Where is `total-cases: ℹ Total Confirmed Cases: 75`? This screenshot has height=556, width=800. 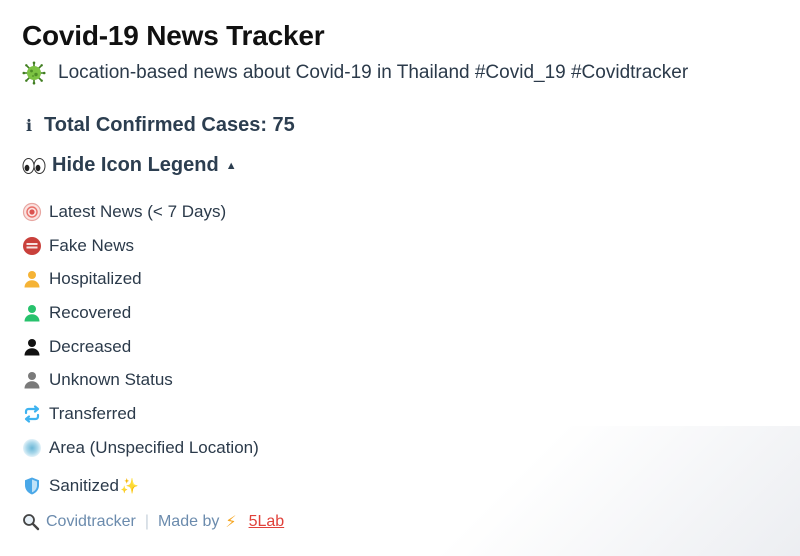 total-cases: ℹ Total Confirmed Cases: 75 is located at coordinates (158, 125).